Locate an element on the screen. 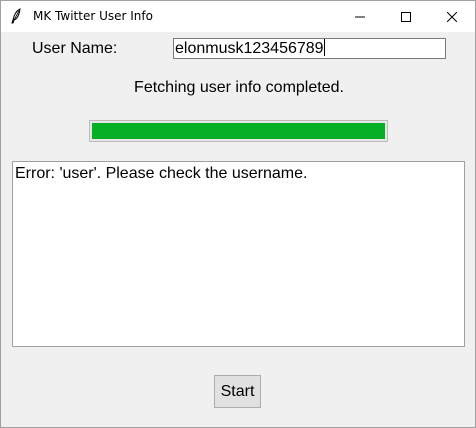 The width and height of the screenshot is (476, 428). username-value: elonmusk123456789 is located at coordinates (249, 48).